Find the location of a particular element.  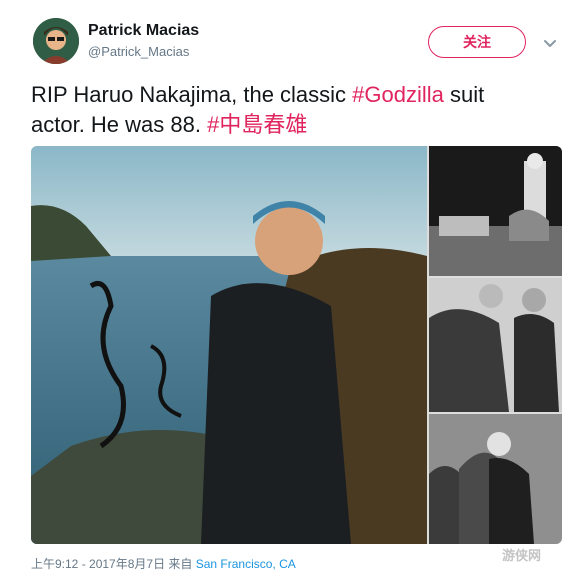

tweet-text-part: actor. He was 88. is located at coordinates (119, 124).